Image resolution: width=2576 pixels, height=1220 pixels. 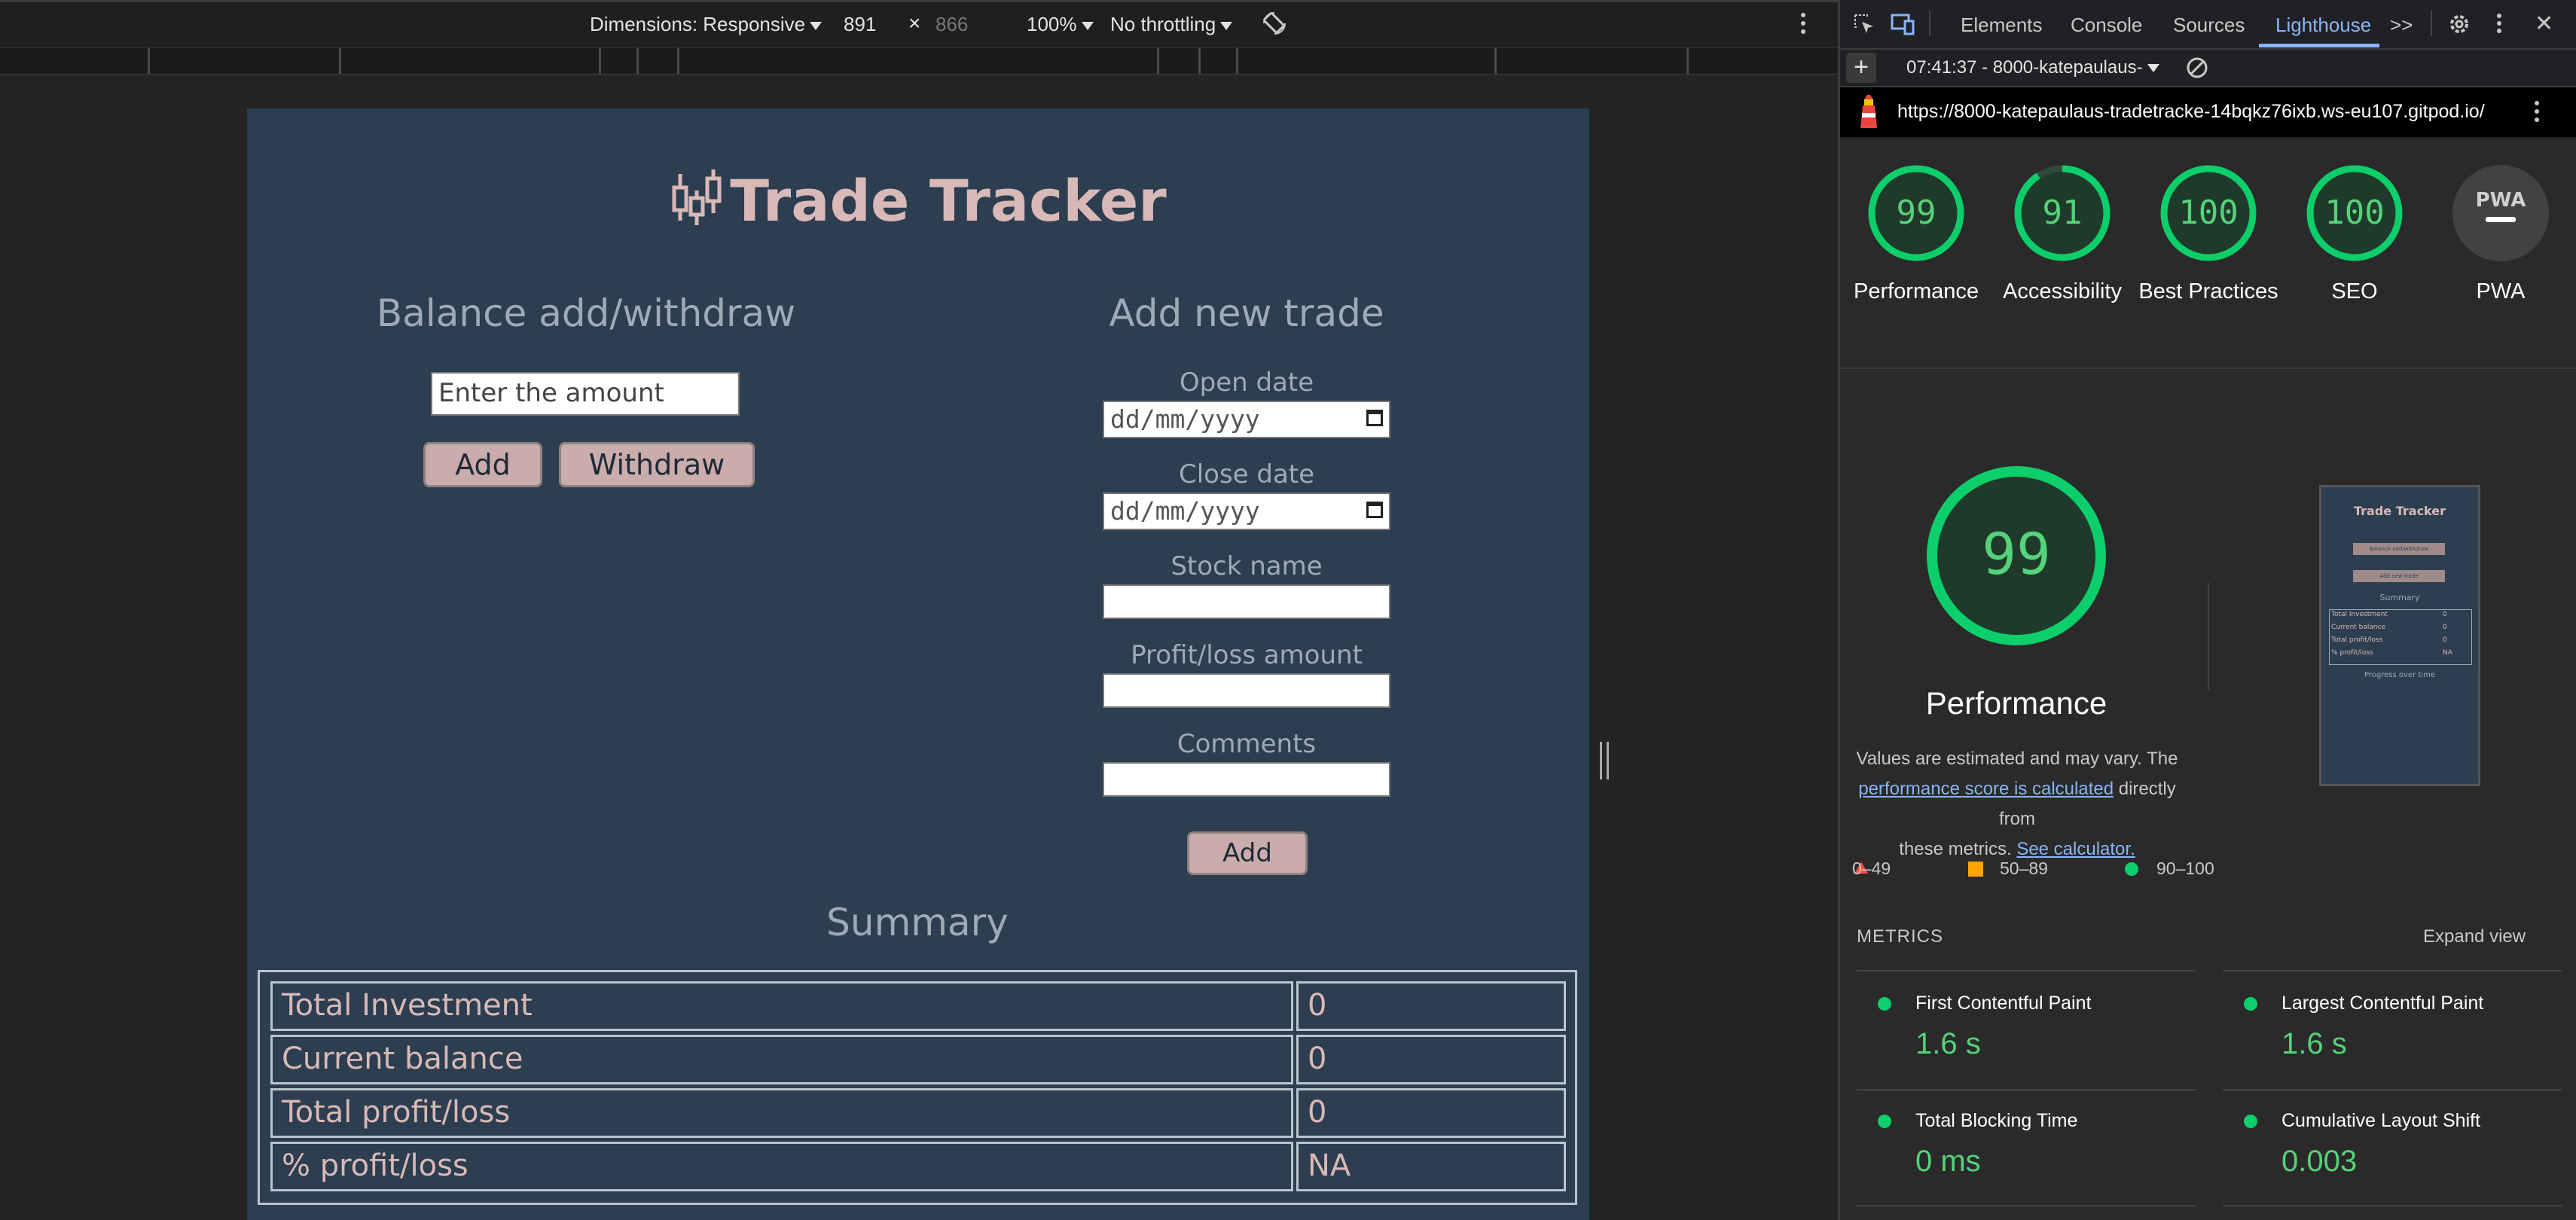 What do you see at coordinates (1605, 760) in the screenshot?
I see `viewport-resize-handle` at bounding box center [1605, 760].